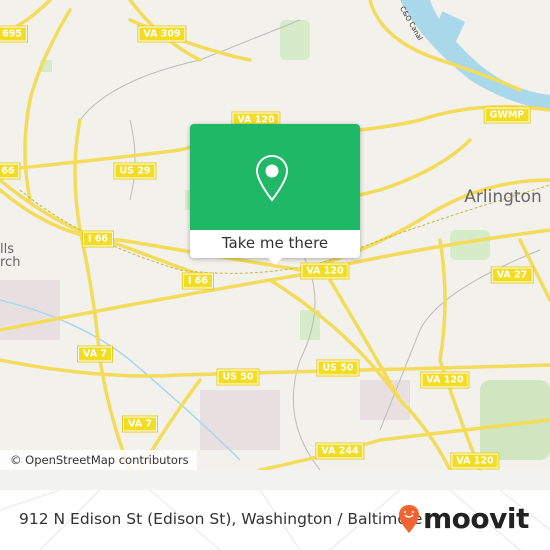 The width and height of the screenshot is (550, 550). What do you see at coordinates (275, 244) in the screenshot?
I see `take-me-there-button: Take me there` at bounding box center [275, 244].